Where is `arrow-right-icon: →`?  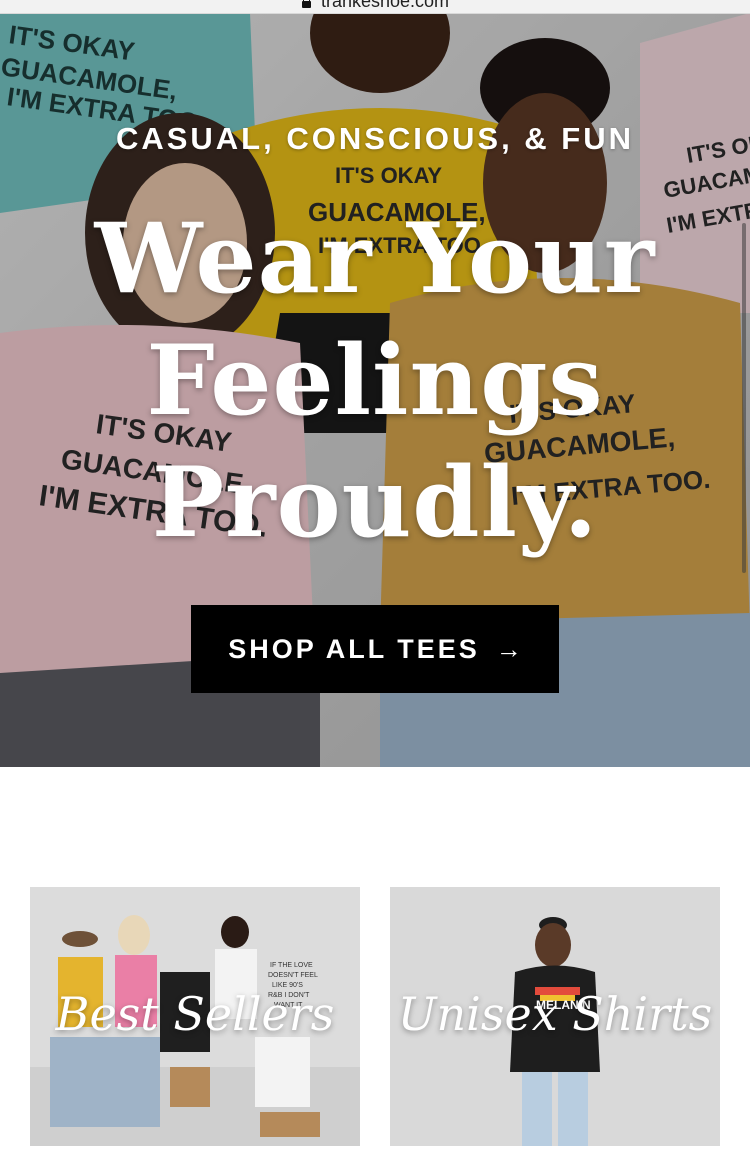 arrow-right-icon: → is located at coordinates (508, 648).